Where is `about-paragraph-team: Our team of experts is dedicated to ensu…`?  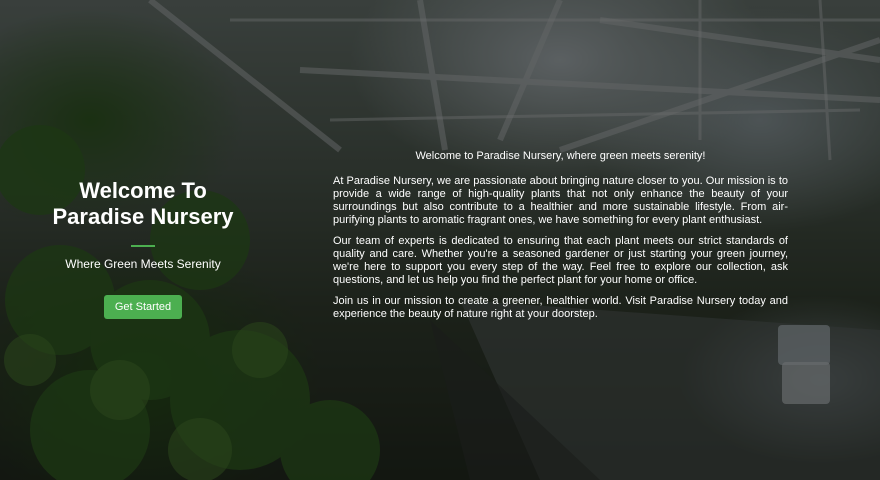
about-paragraph-team: Our team of experts is dedicated to ensu… is located at coordinates (560, 260).